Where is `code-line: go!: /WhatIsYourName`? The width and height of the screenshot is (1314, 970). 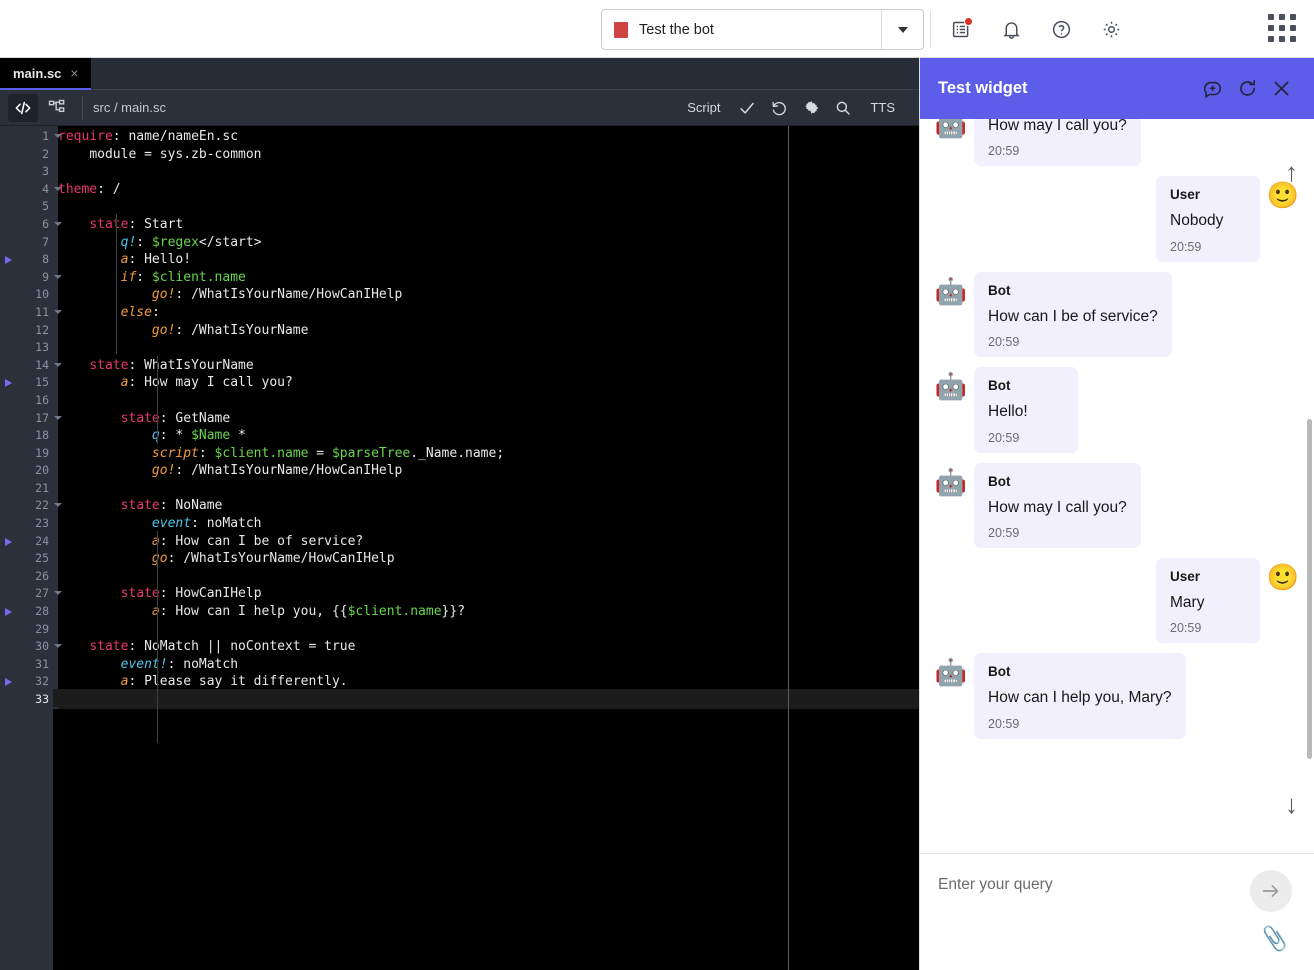
code-line: go!: /WhatIsYourName is located at coordinates (488, 331).